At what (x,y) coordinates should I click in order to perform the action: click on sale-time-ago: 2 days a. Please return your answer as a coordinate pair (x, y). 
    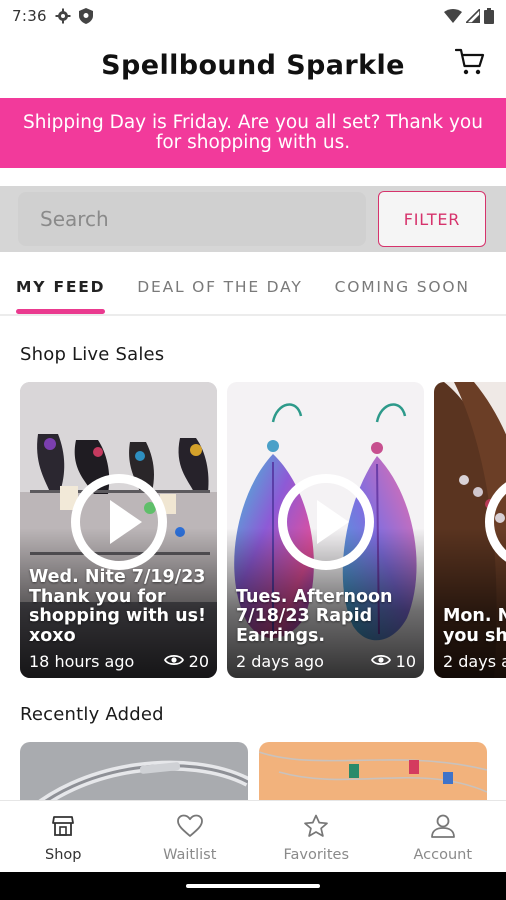
    Looking at the image, I should click on (474, 661).